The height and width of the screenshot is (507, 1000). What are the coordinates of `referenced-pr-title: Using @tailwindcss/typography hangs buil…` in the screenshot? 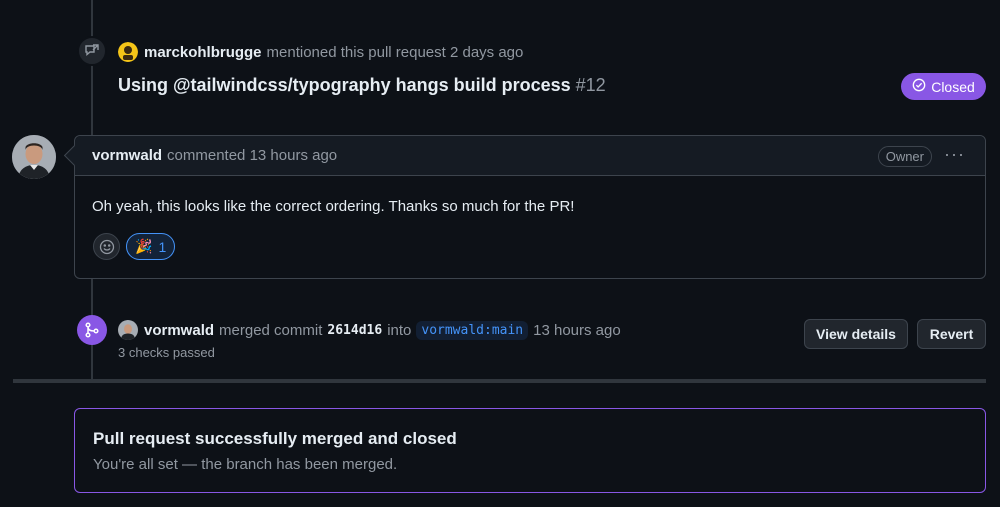 It's located at (362, 85).